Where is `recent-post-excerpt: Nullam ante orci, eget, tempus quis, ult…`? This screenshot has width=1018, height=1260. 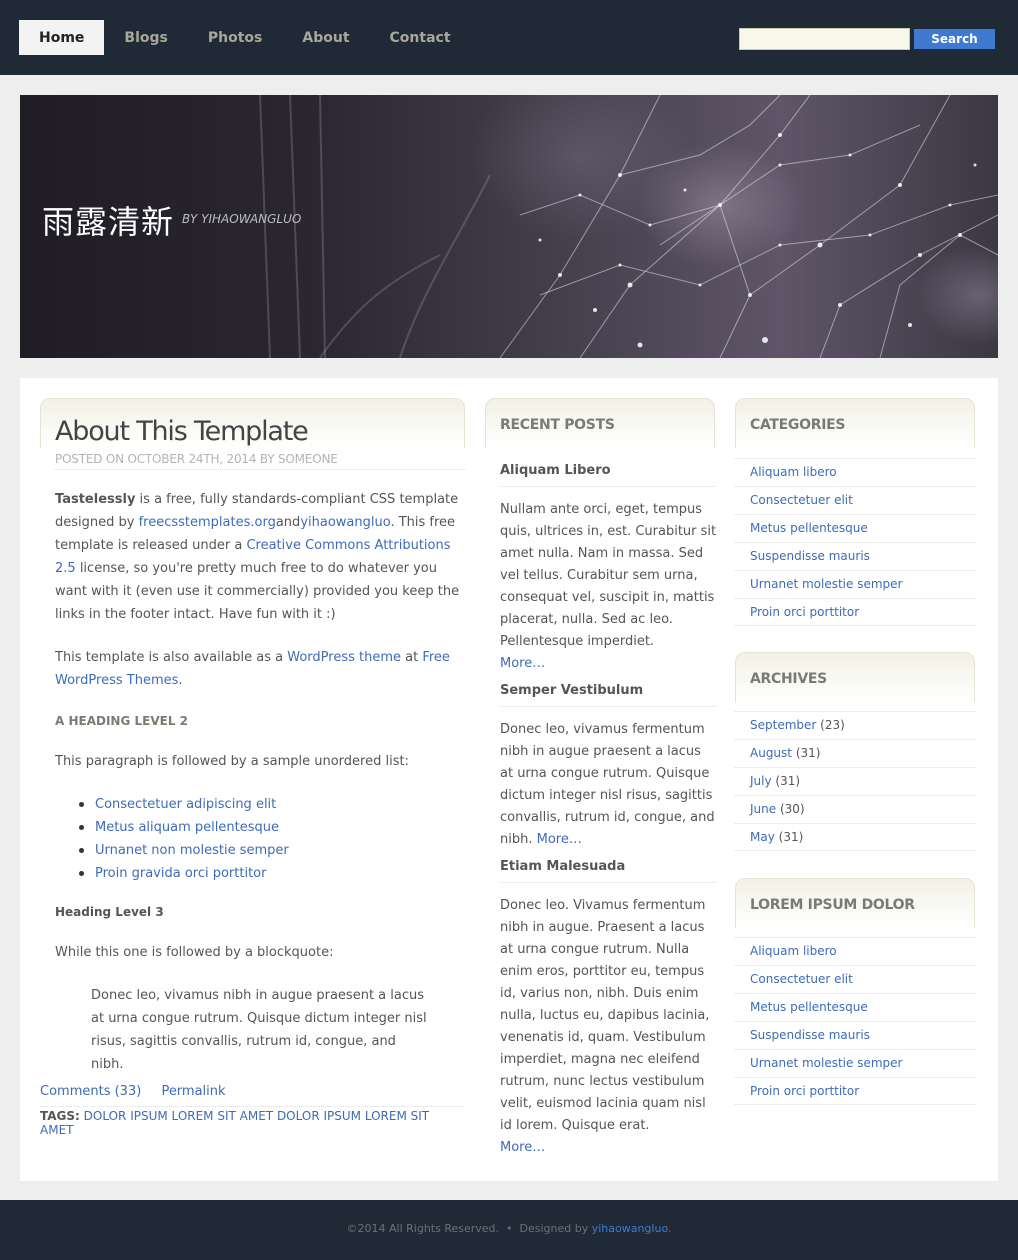 recent-post-excerpt: Nullam ante orci, eget, tempus quis, ult… is located at coordinates (609, 587).